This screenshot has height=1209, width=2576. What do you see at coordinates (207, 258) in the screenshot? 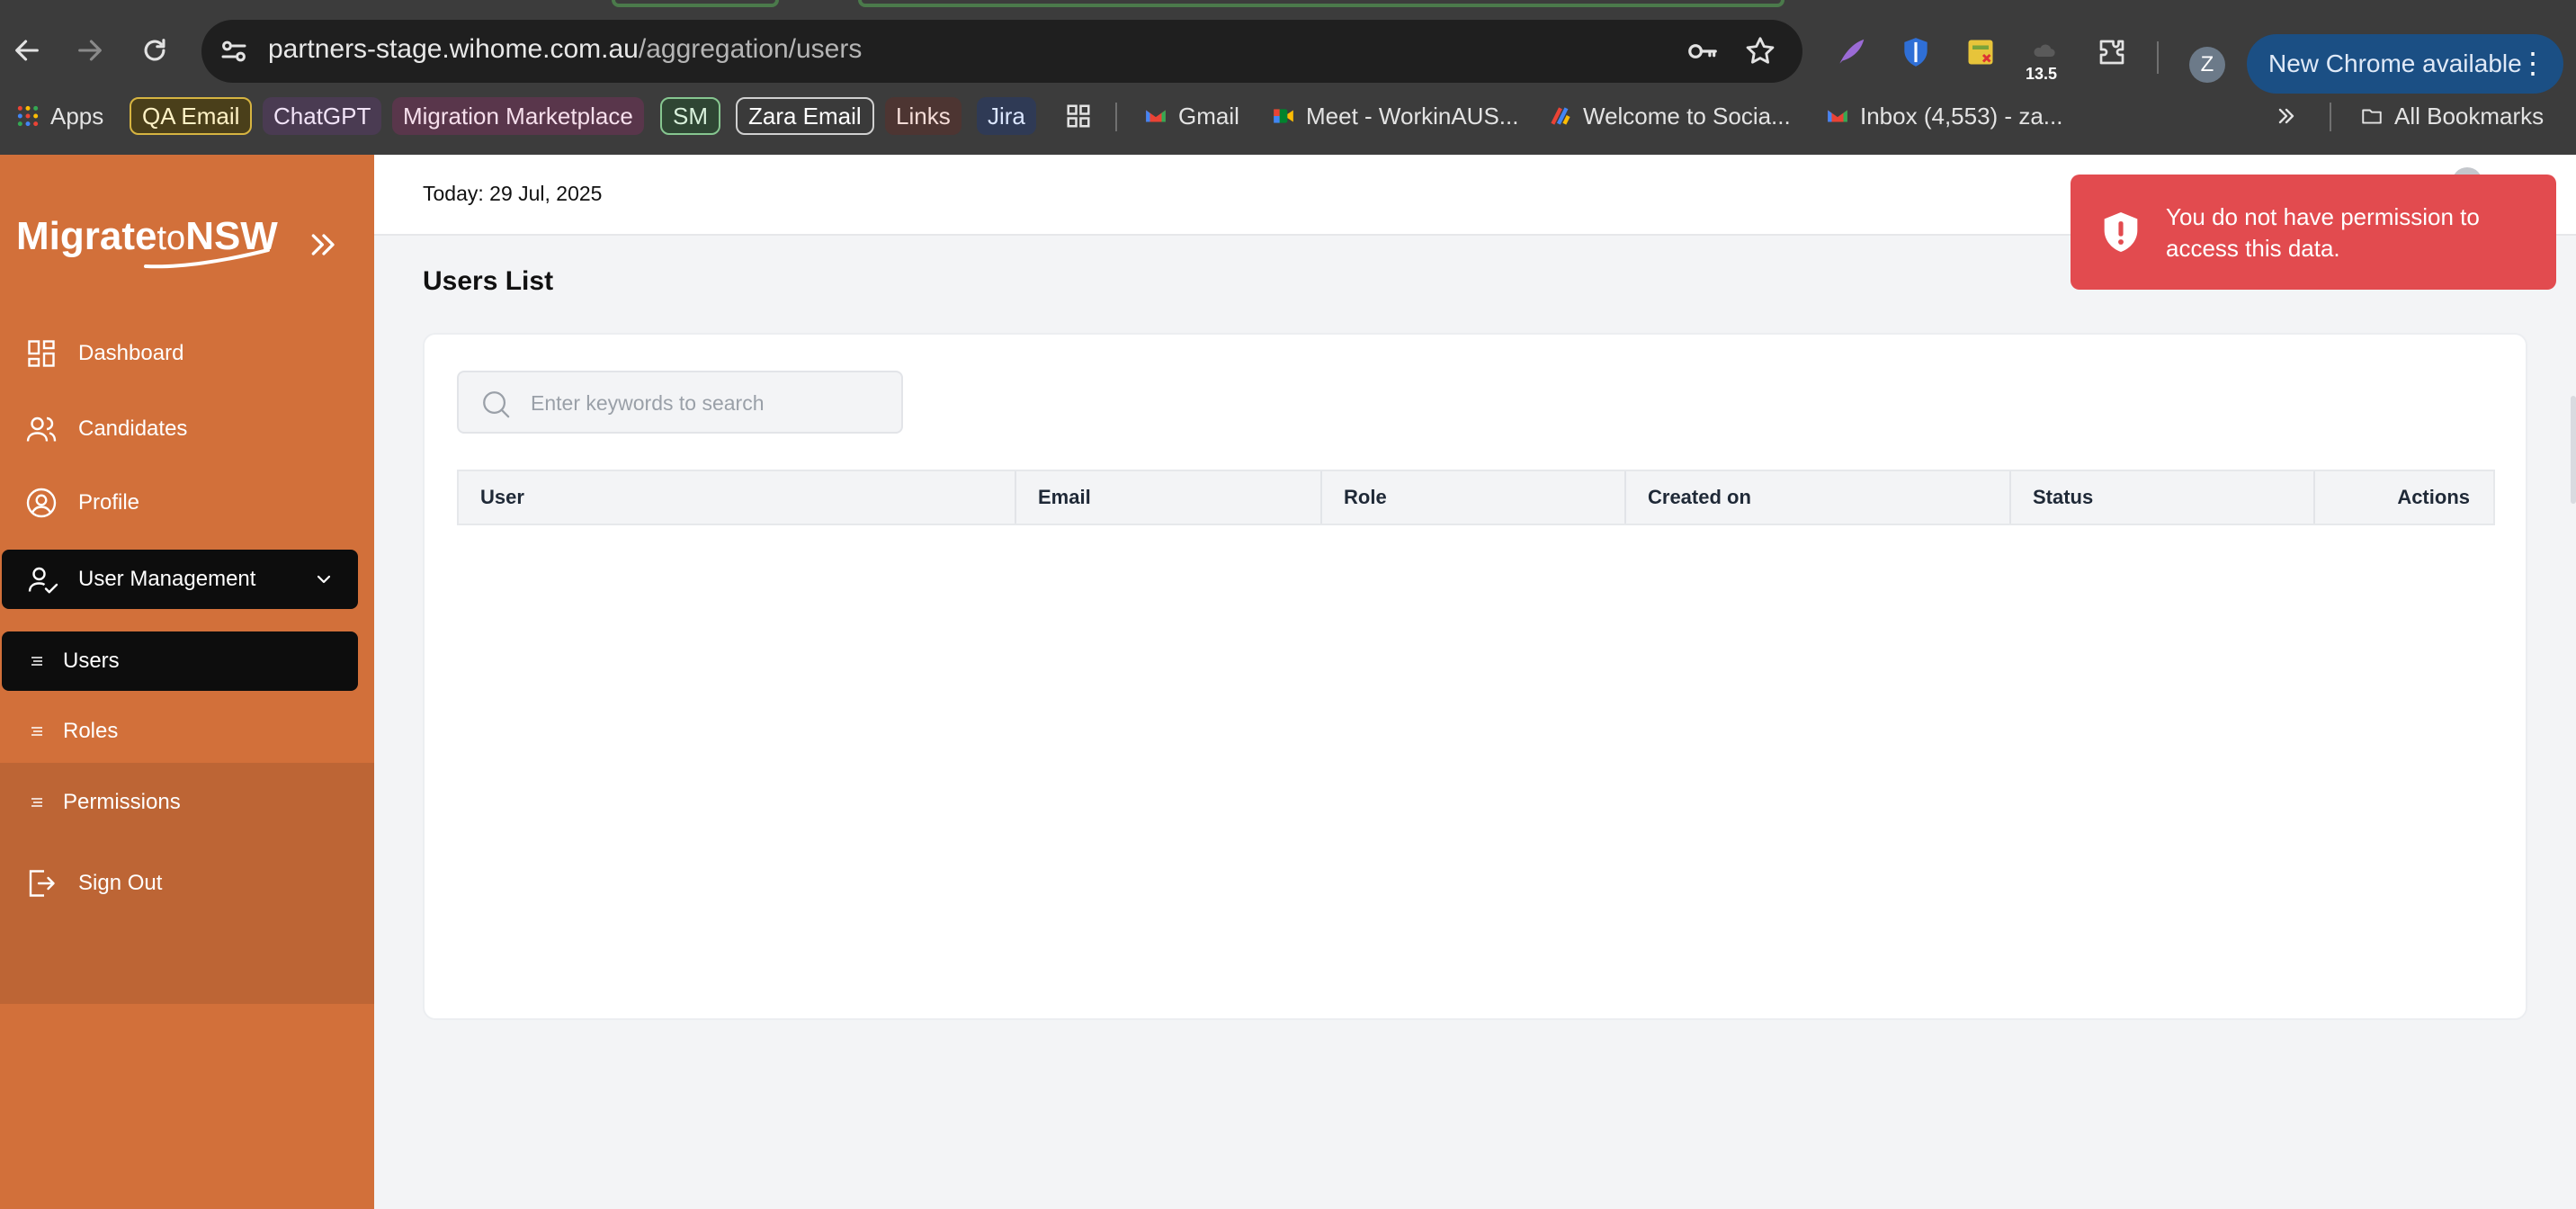
I see `logo-swoosh-icon` at bounding box center [207, 258].